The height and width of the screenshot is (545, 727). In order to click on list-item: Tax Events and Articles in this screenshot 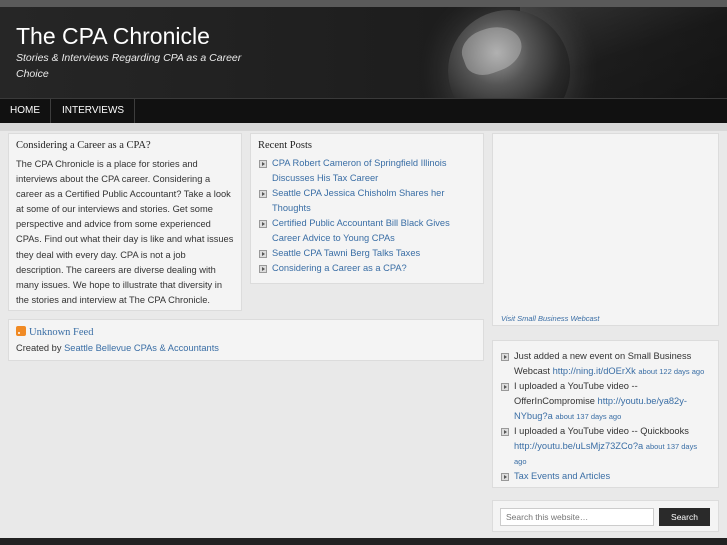, I will do `click(605, 476)`.